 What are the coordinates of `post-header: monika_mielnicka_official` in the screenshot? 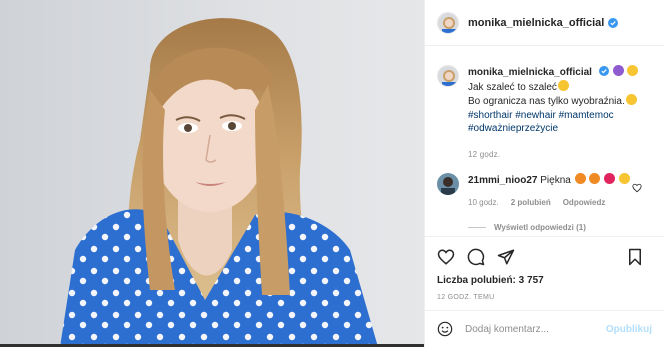 It's located at (544, 23).